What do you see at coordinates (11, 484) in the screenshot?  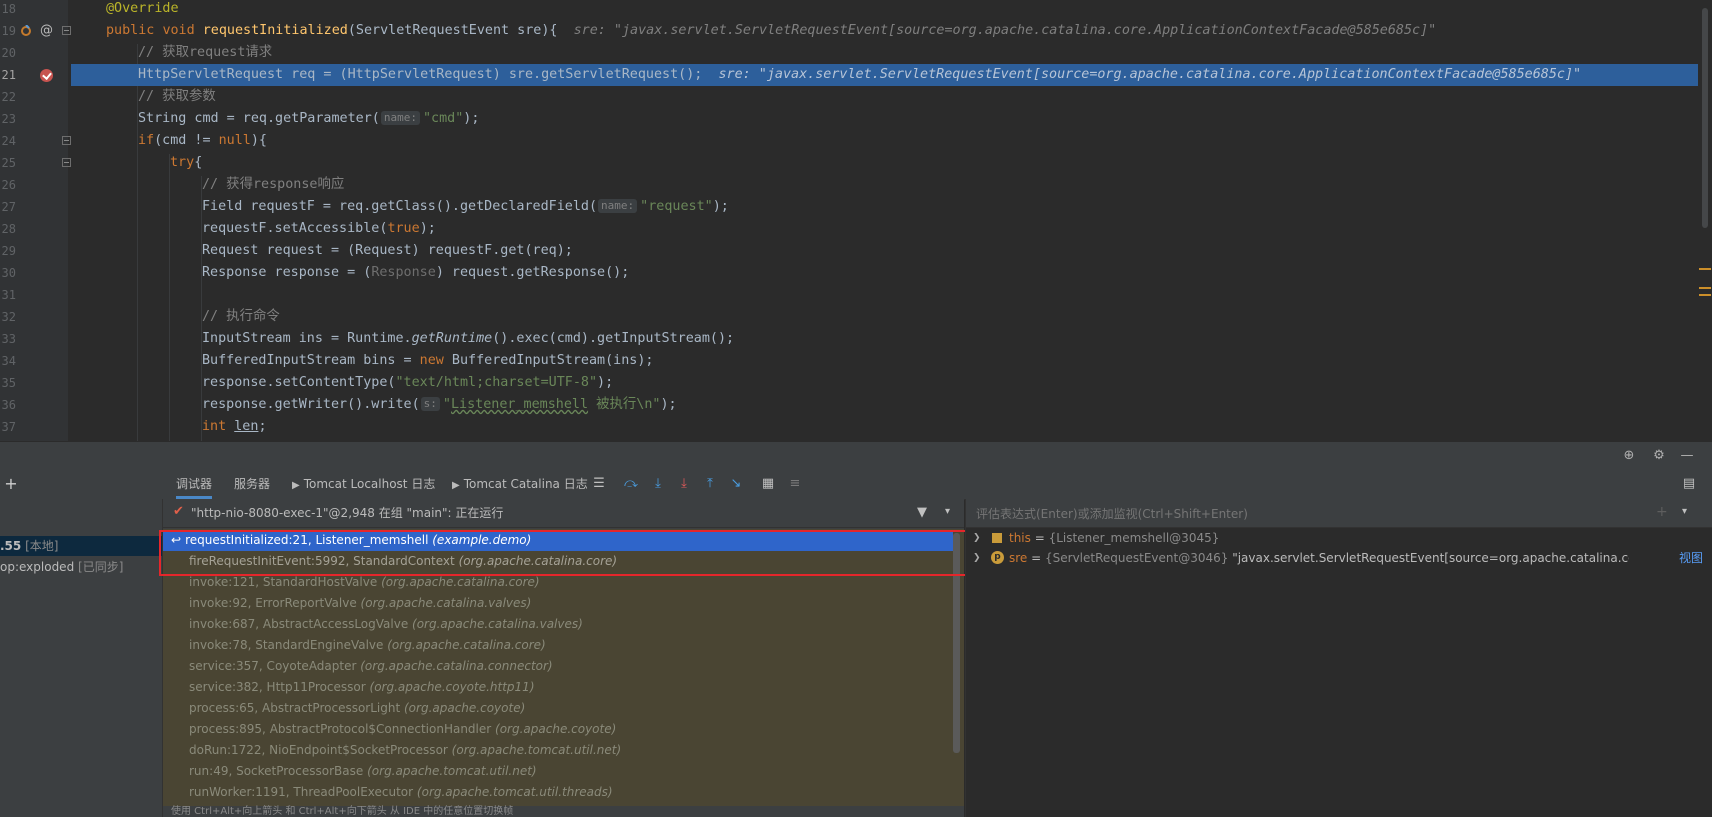 I see `add-icon: +` at bounding box center [11, 484].